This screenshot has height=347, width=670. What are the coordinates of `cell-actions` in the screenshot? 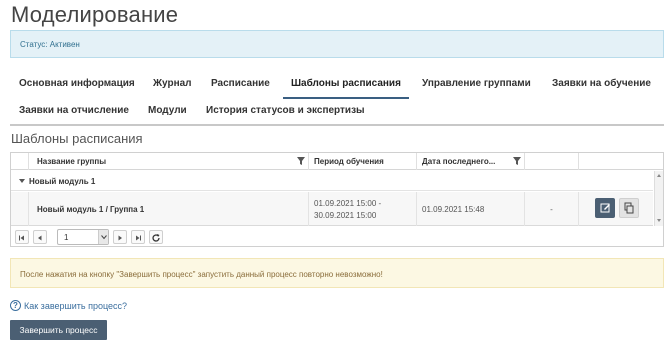 It's located at (616, 209).